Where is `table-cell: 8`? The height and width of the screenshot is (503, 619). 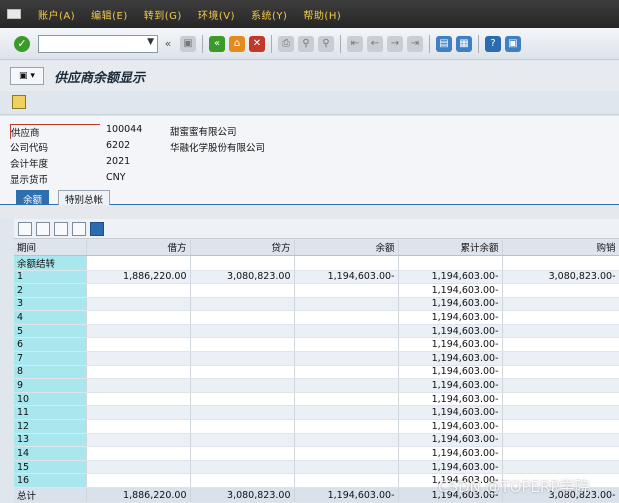
table-cell: 8 is located at coordinates (50, 372).